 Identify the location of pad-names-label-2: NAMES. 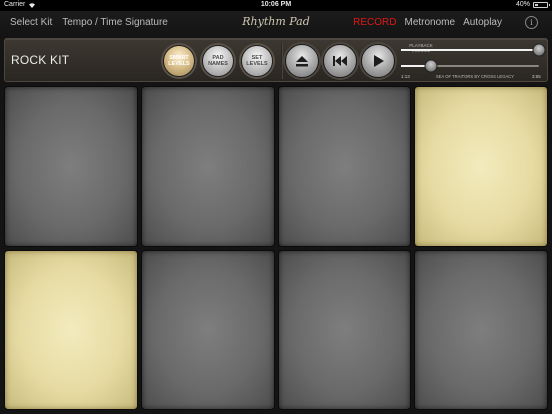
(218, 64).